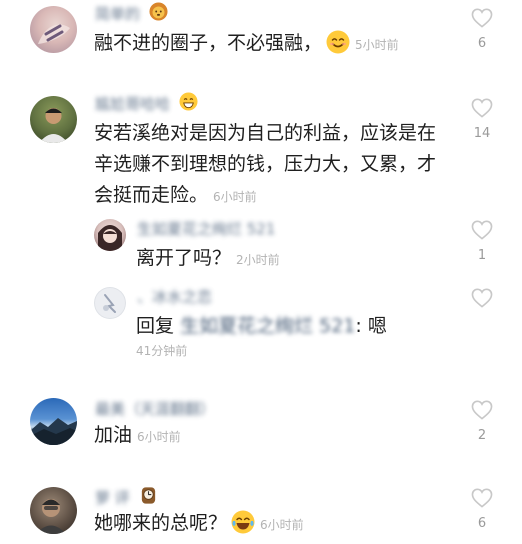  What do you see at coordinates (259, 526) in the screenshot?
I see `comment-text: 她哪来的总呢？ 6小时前` at bounding box center [259, 526].